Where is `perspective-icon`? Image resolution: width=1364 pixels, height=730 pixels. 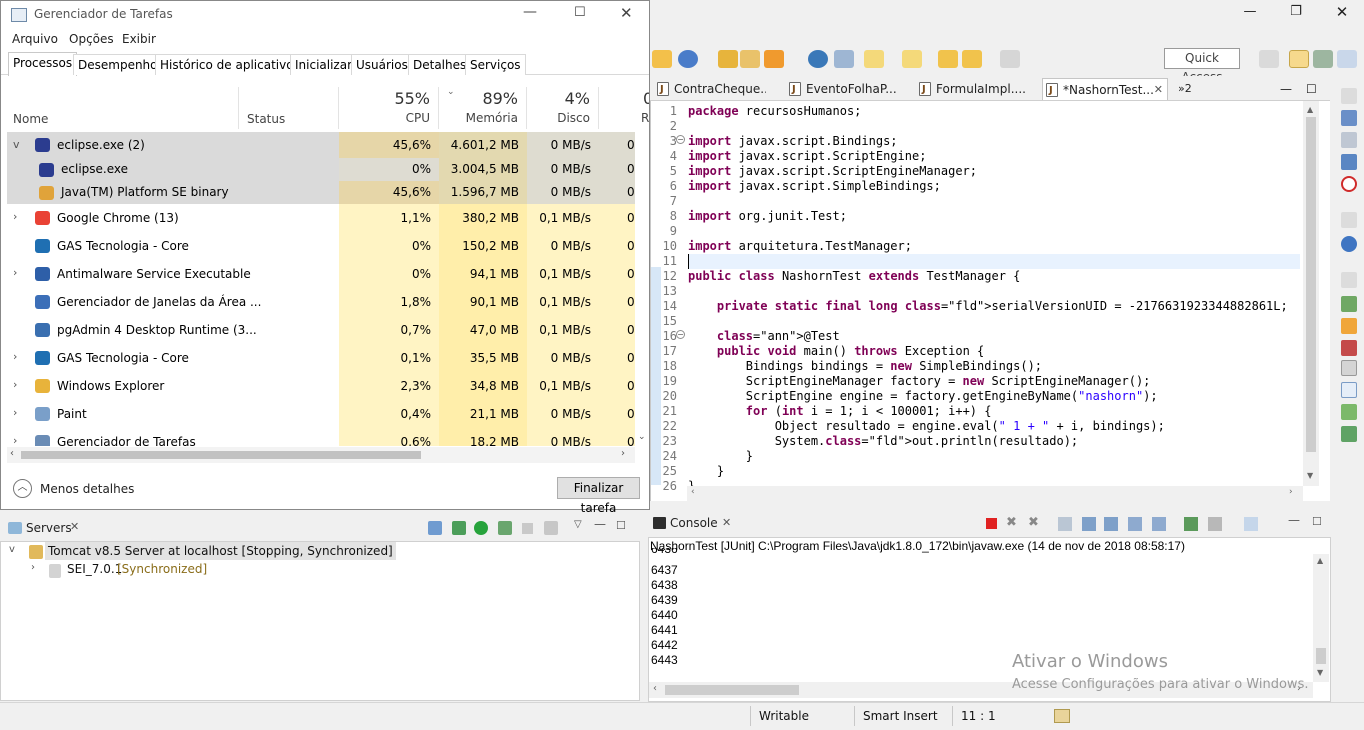 perspective-icon is located at coordinates (1347, 59).